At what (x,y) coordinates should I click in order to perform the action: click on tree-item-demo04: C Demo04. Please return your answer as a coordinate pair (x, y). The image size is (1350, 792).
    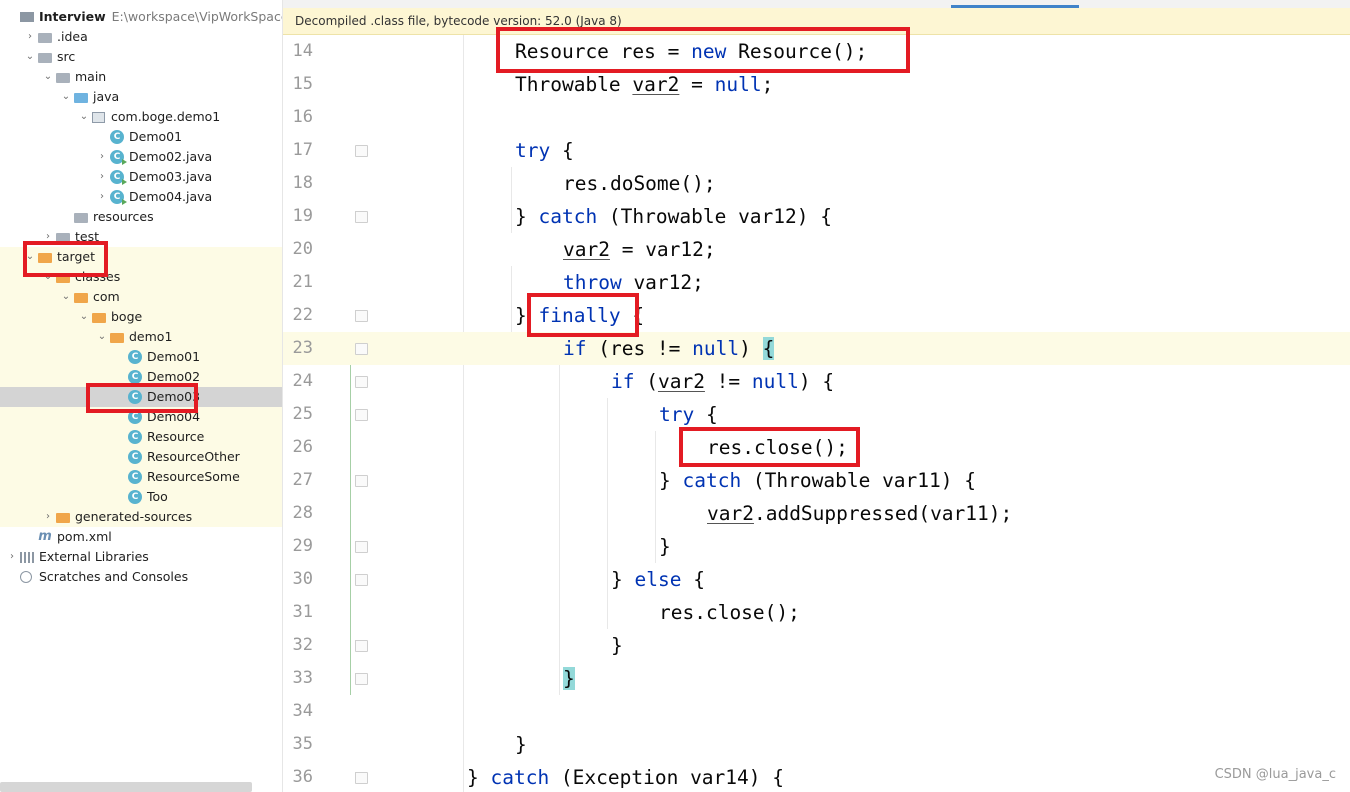
    Looking at the image, I should click on (141, 417).